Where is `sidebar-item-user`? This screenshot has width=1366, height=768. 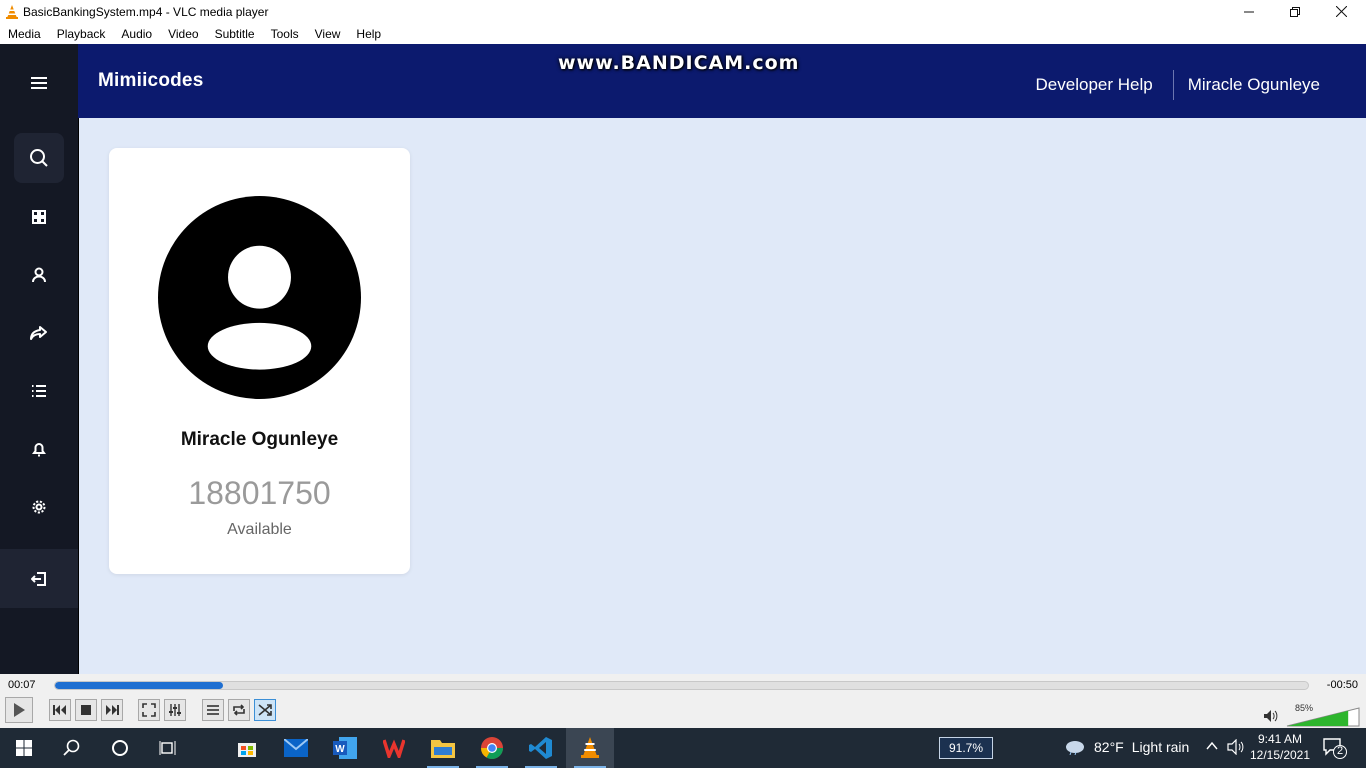
sidebar-item-user is located at coordinates (39, 275).